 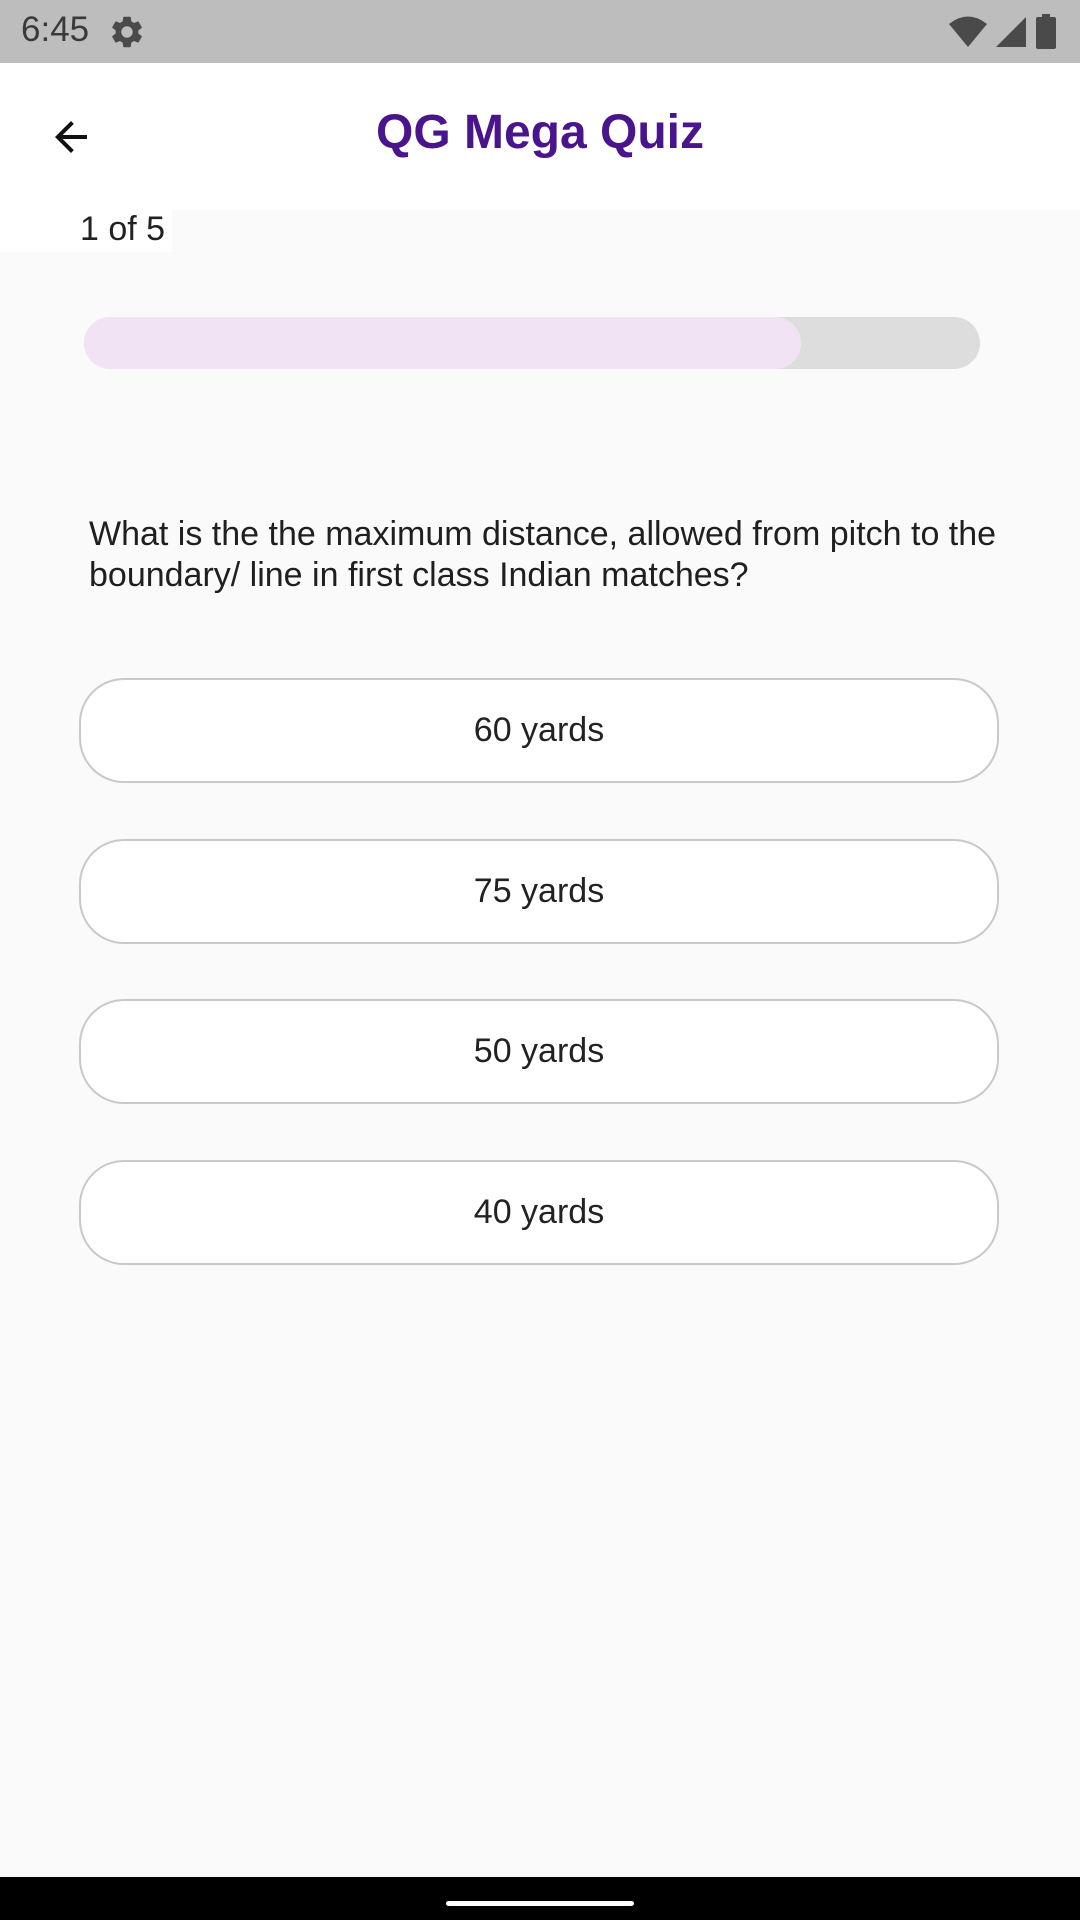 What do you see at coordinates (539, 1051) in the screenshot?
I see `answer-option-button: 50 yards` at bounding box center [539, 1051].